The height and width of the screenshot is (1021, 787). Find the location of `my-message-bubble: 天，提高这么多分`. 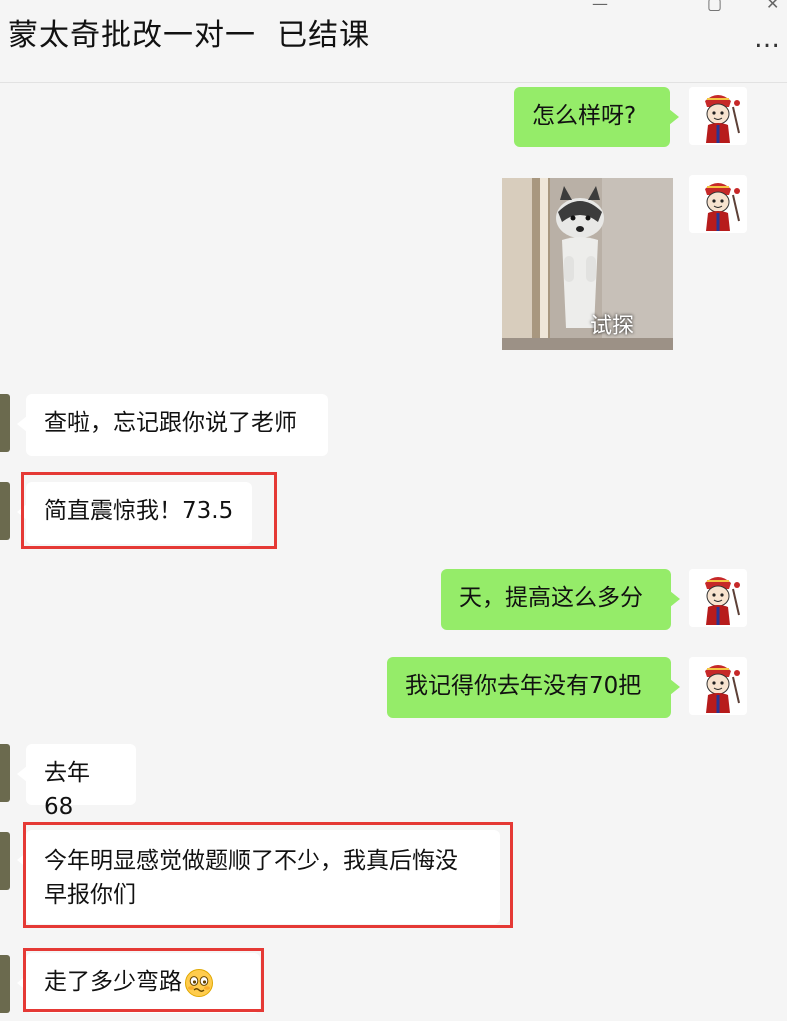

my-message-bubble: 天，提高这么多分 is located at coordinates (560, 599).